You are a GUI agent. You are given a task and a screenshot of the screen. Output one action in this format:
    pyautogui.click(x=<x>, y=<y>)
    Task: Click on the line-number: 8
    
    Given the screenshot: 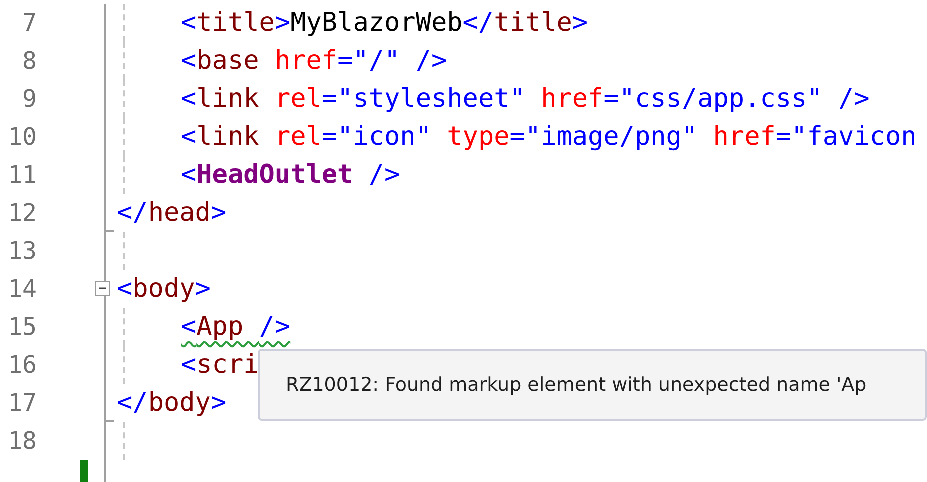 What is the action you would take?
    pyautogui.click(x=29, y=61)
    